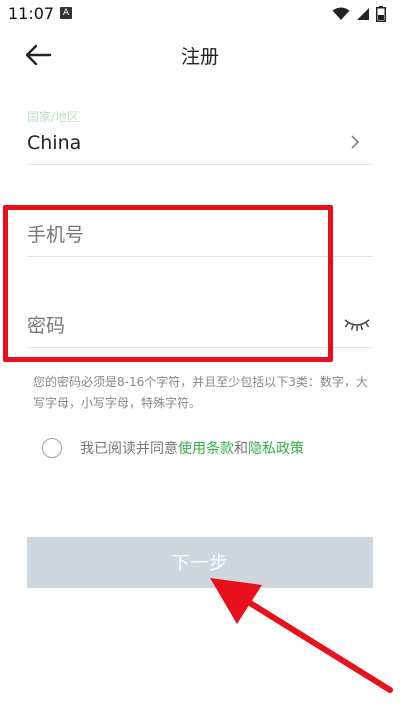  I want to click on status-icons, so click(359, 14).